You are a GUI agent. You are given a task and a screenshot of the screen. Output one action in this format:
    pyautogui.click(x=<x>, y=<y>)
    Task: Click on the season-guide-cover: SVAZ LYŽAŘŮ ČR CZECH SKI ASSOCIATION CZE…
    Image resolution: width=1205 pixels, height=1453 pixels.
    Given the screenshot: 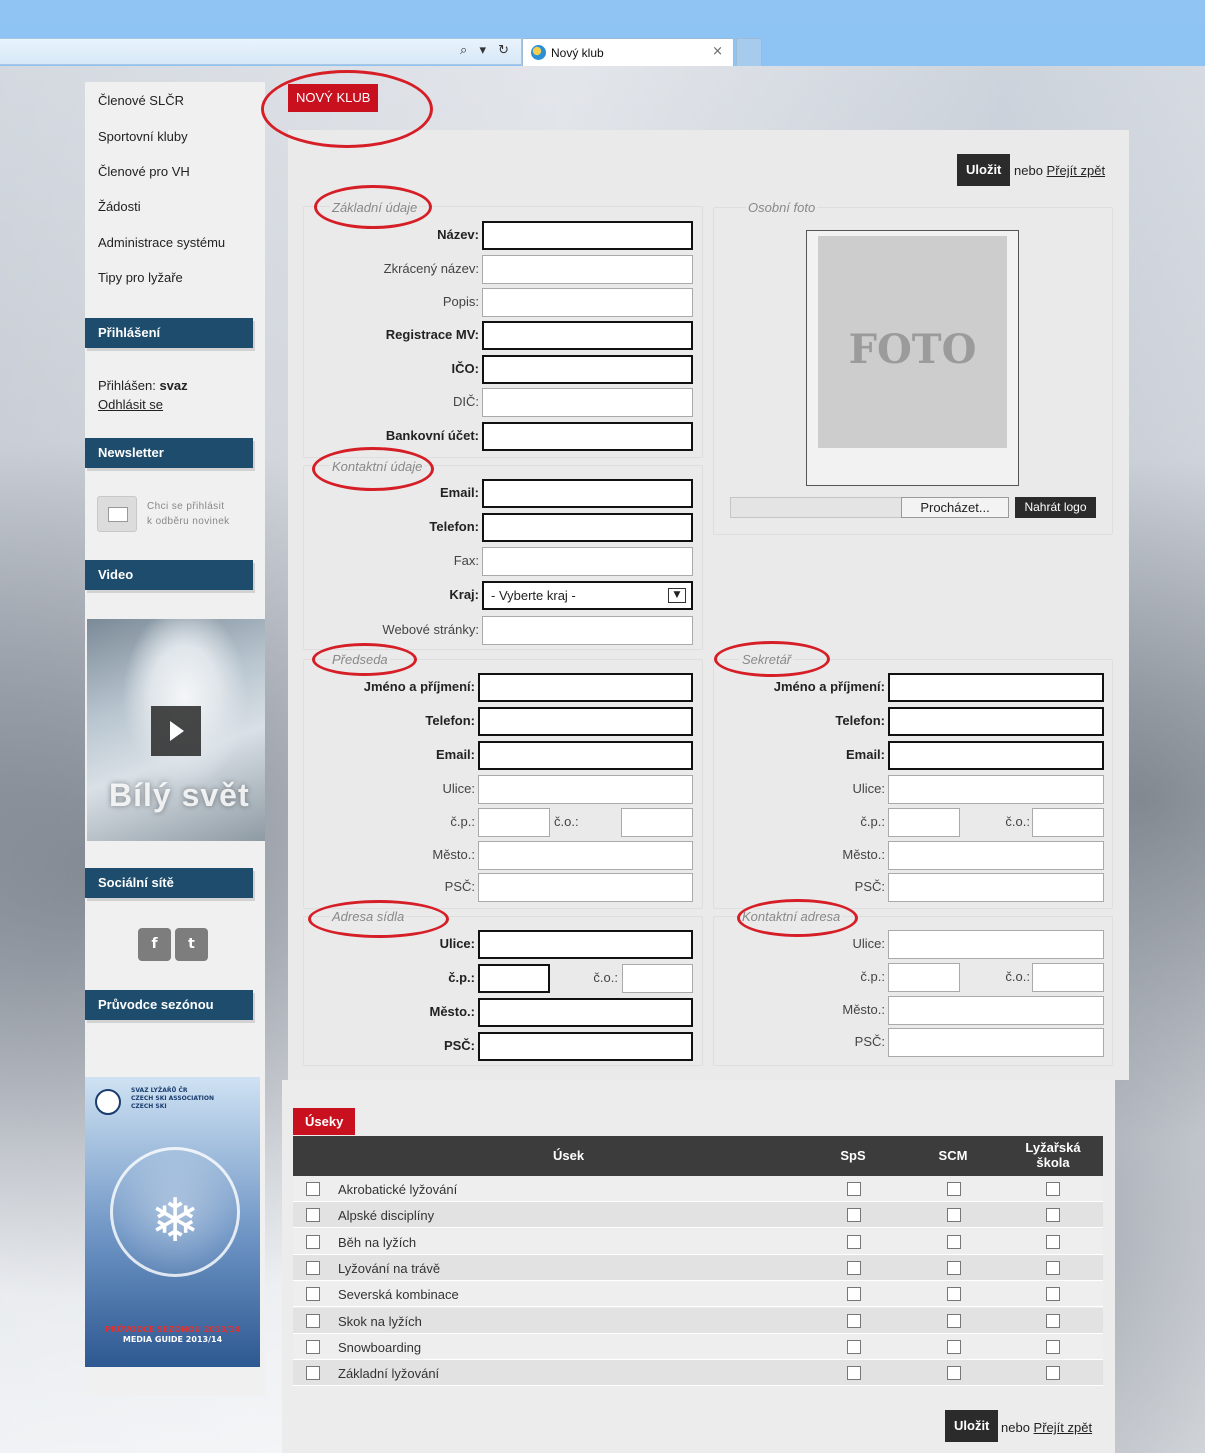 What is the action you would take?
    pyautogui.click(x=172, y=1222)
    